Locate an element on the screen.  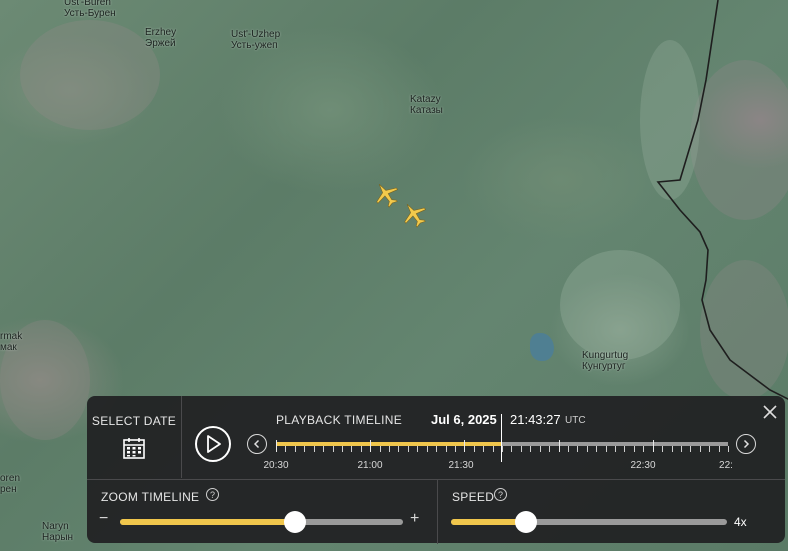
timeline-tick-label: 22: is located at coordinates (726, 465).